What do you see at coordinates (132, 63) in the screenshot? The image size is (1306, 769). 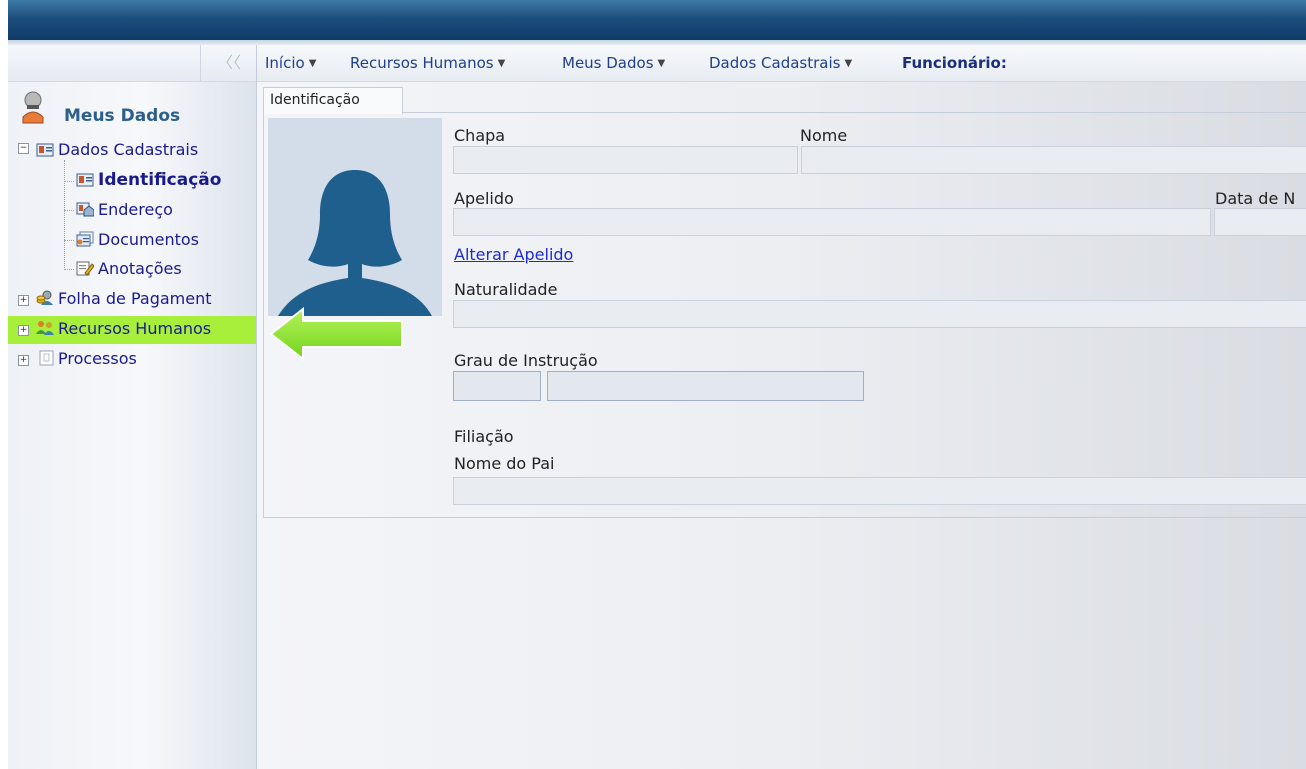 I see `sidebar-toolbar: 〈〈` at bounding box center [132, 63].